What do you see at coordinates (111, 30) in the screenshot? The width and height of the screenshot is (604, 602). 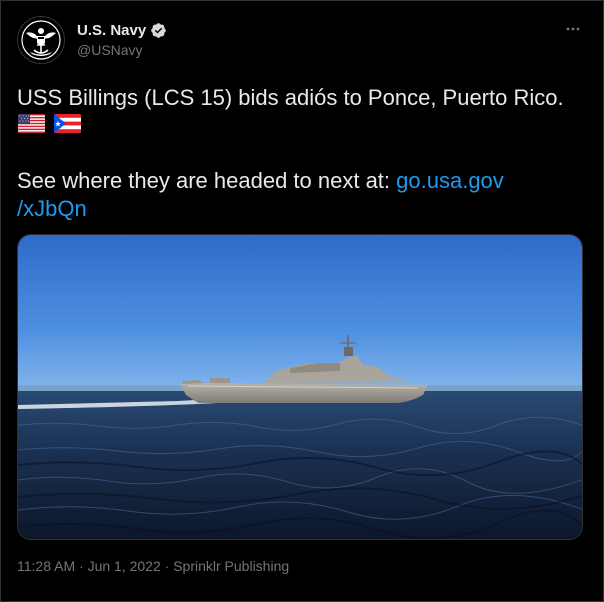 I see `author-name: U.S. Navy` at bounding box center [111, 30].